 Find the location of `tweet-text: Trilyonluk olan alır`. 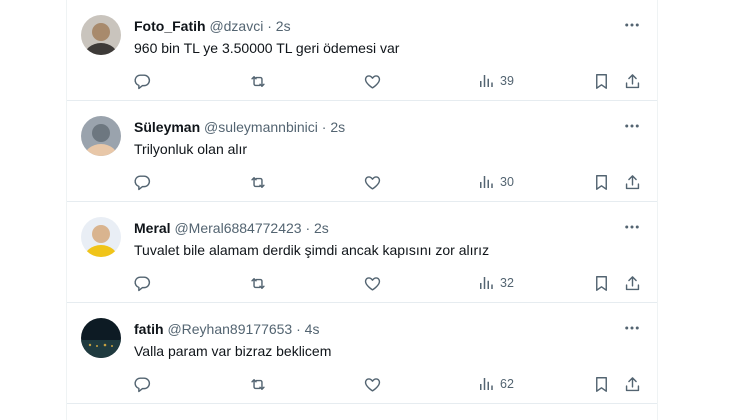

tweet-text: Trilyonluk olan alır is located at coordinates (191, 149).